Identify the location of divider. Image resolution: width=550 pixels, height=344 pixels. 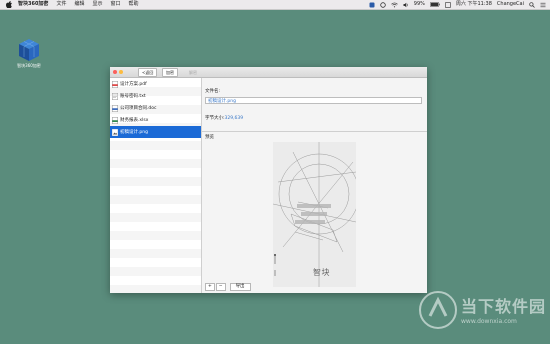
(314, 131).